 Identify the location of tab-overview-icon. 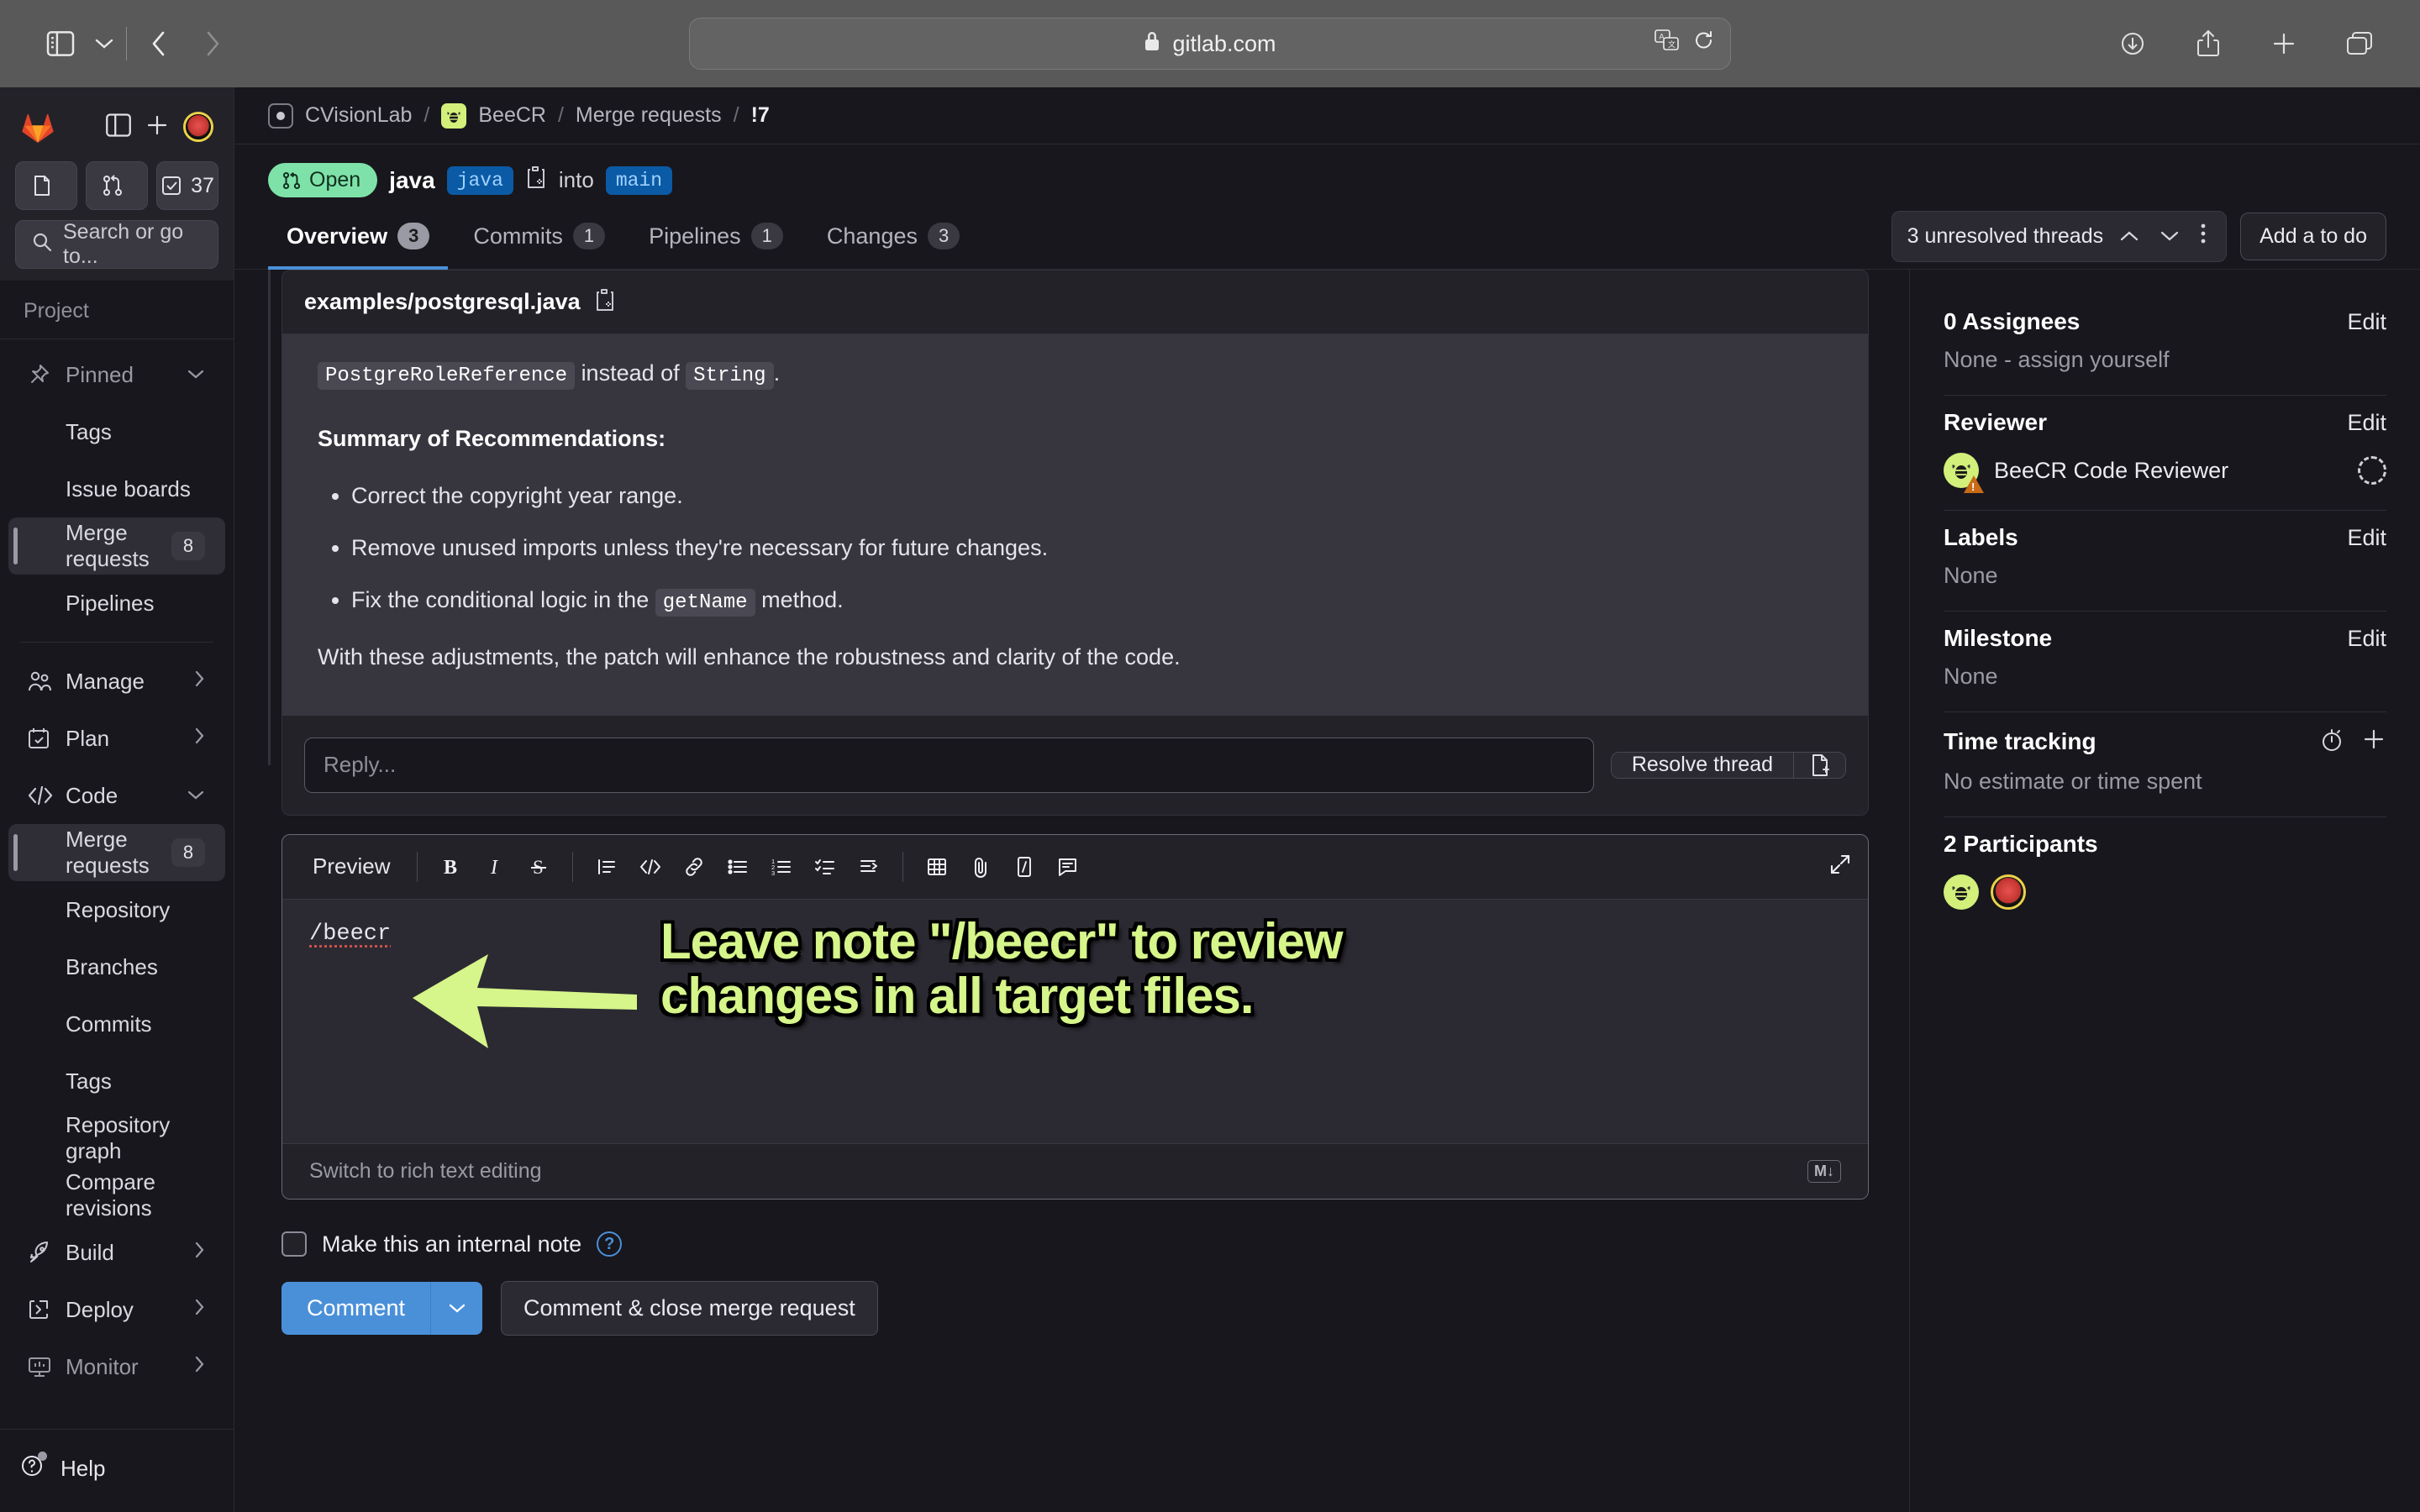
(2359, 44).